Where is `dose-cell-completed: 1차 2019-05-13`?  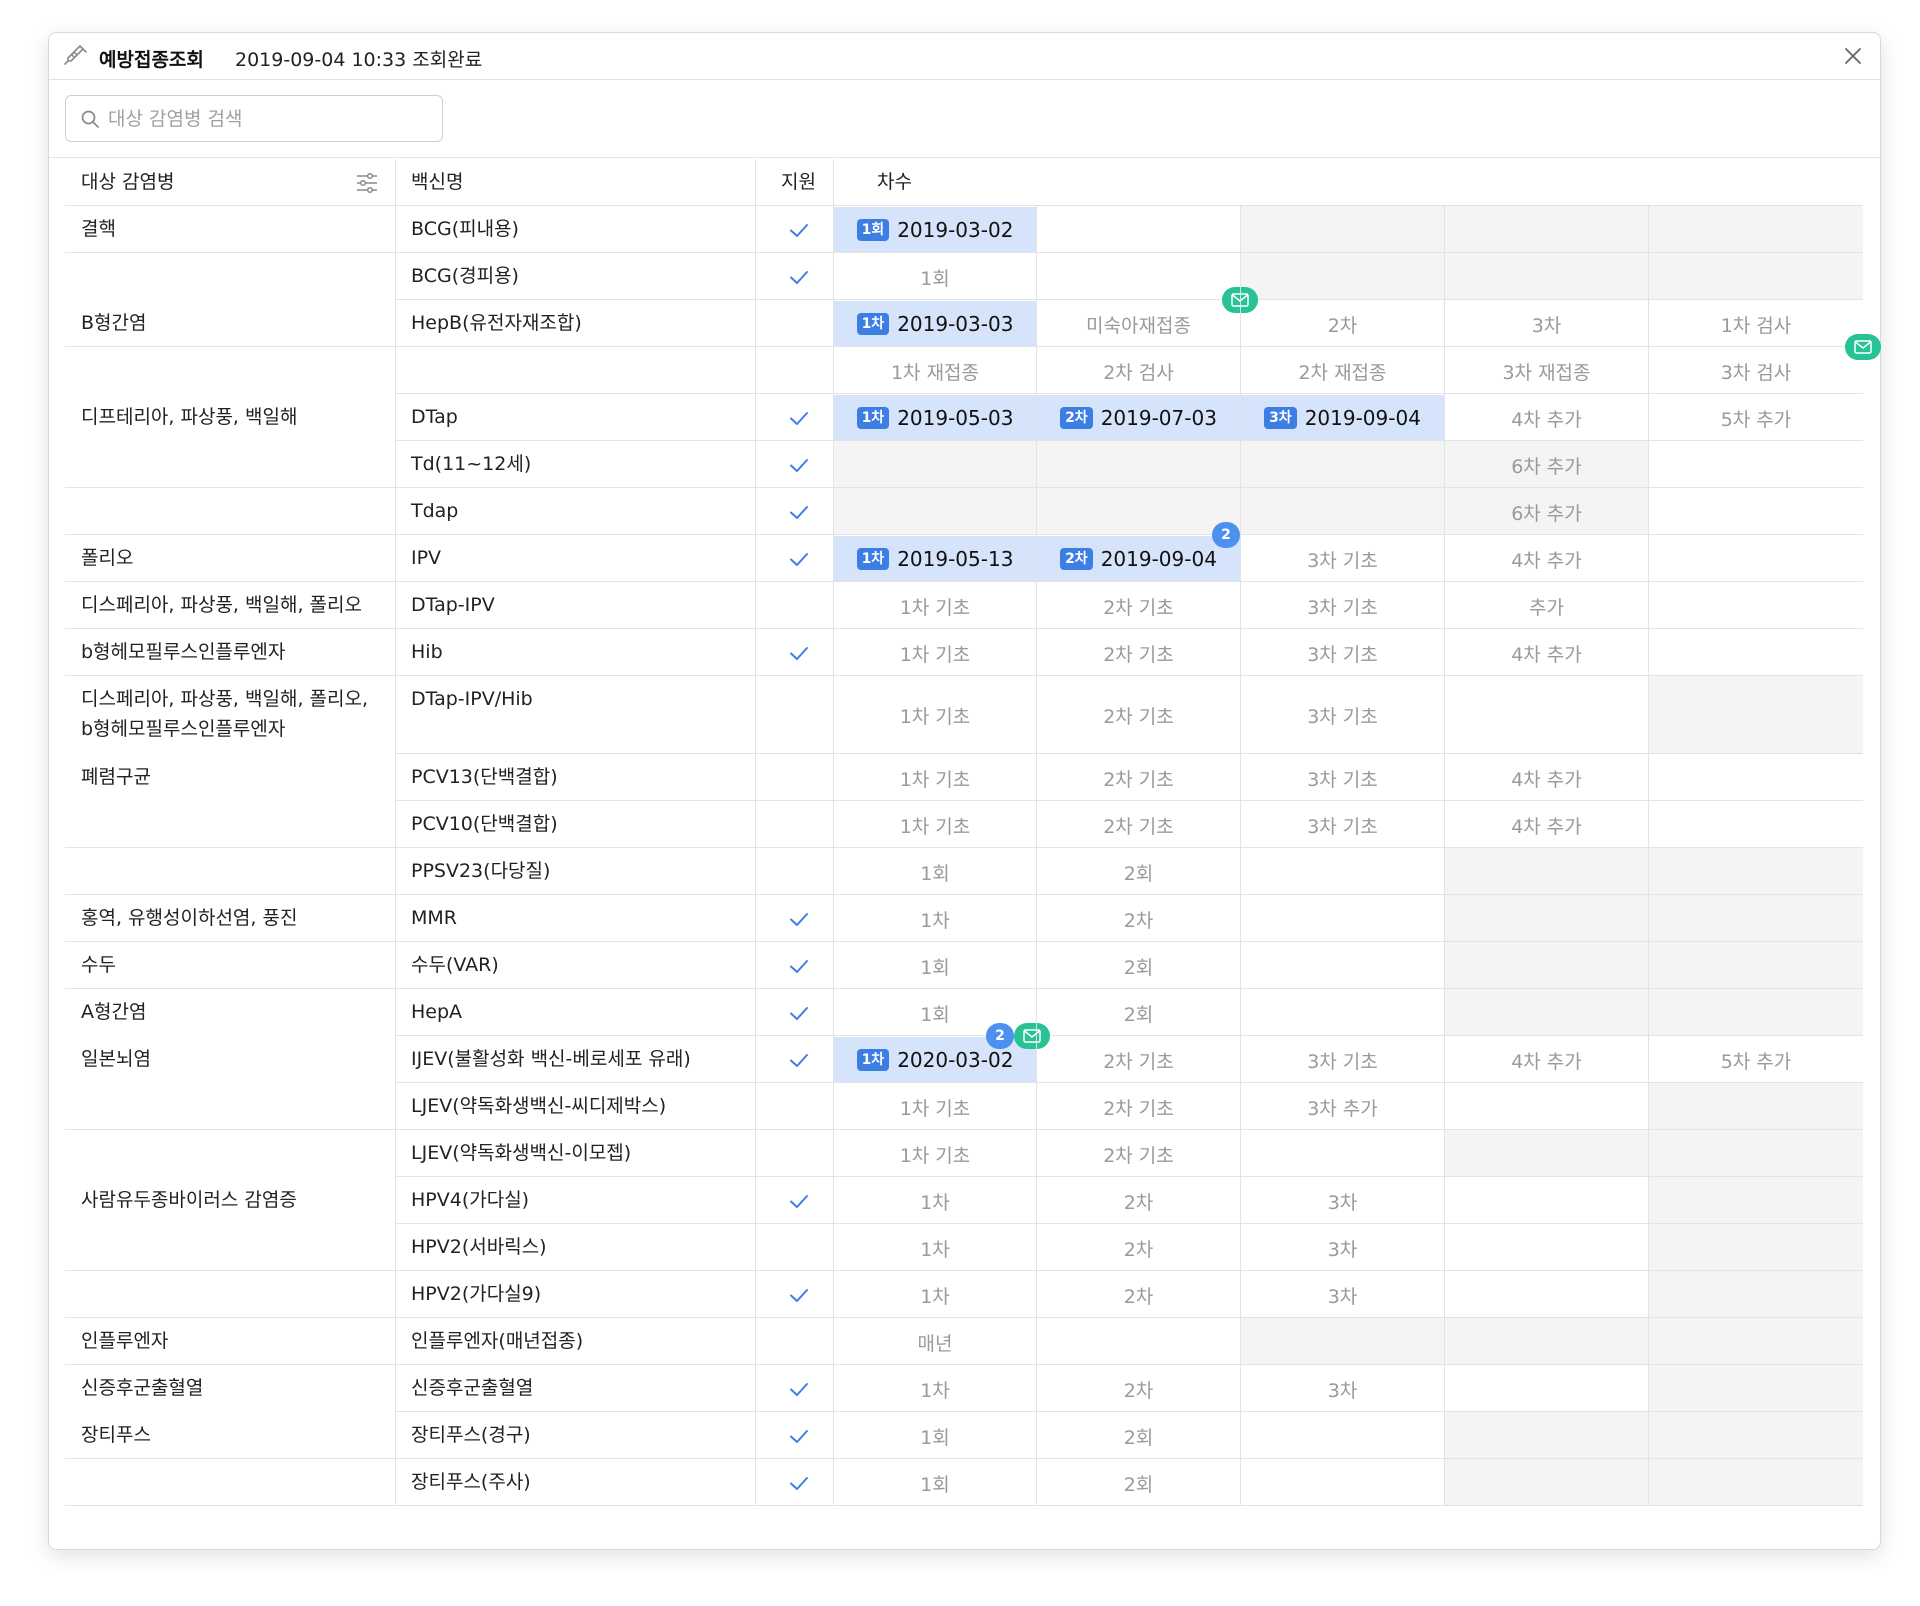
dose-cell-completed: 1차 2019-05-13 is located at coordinates (935, 559).